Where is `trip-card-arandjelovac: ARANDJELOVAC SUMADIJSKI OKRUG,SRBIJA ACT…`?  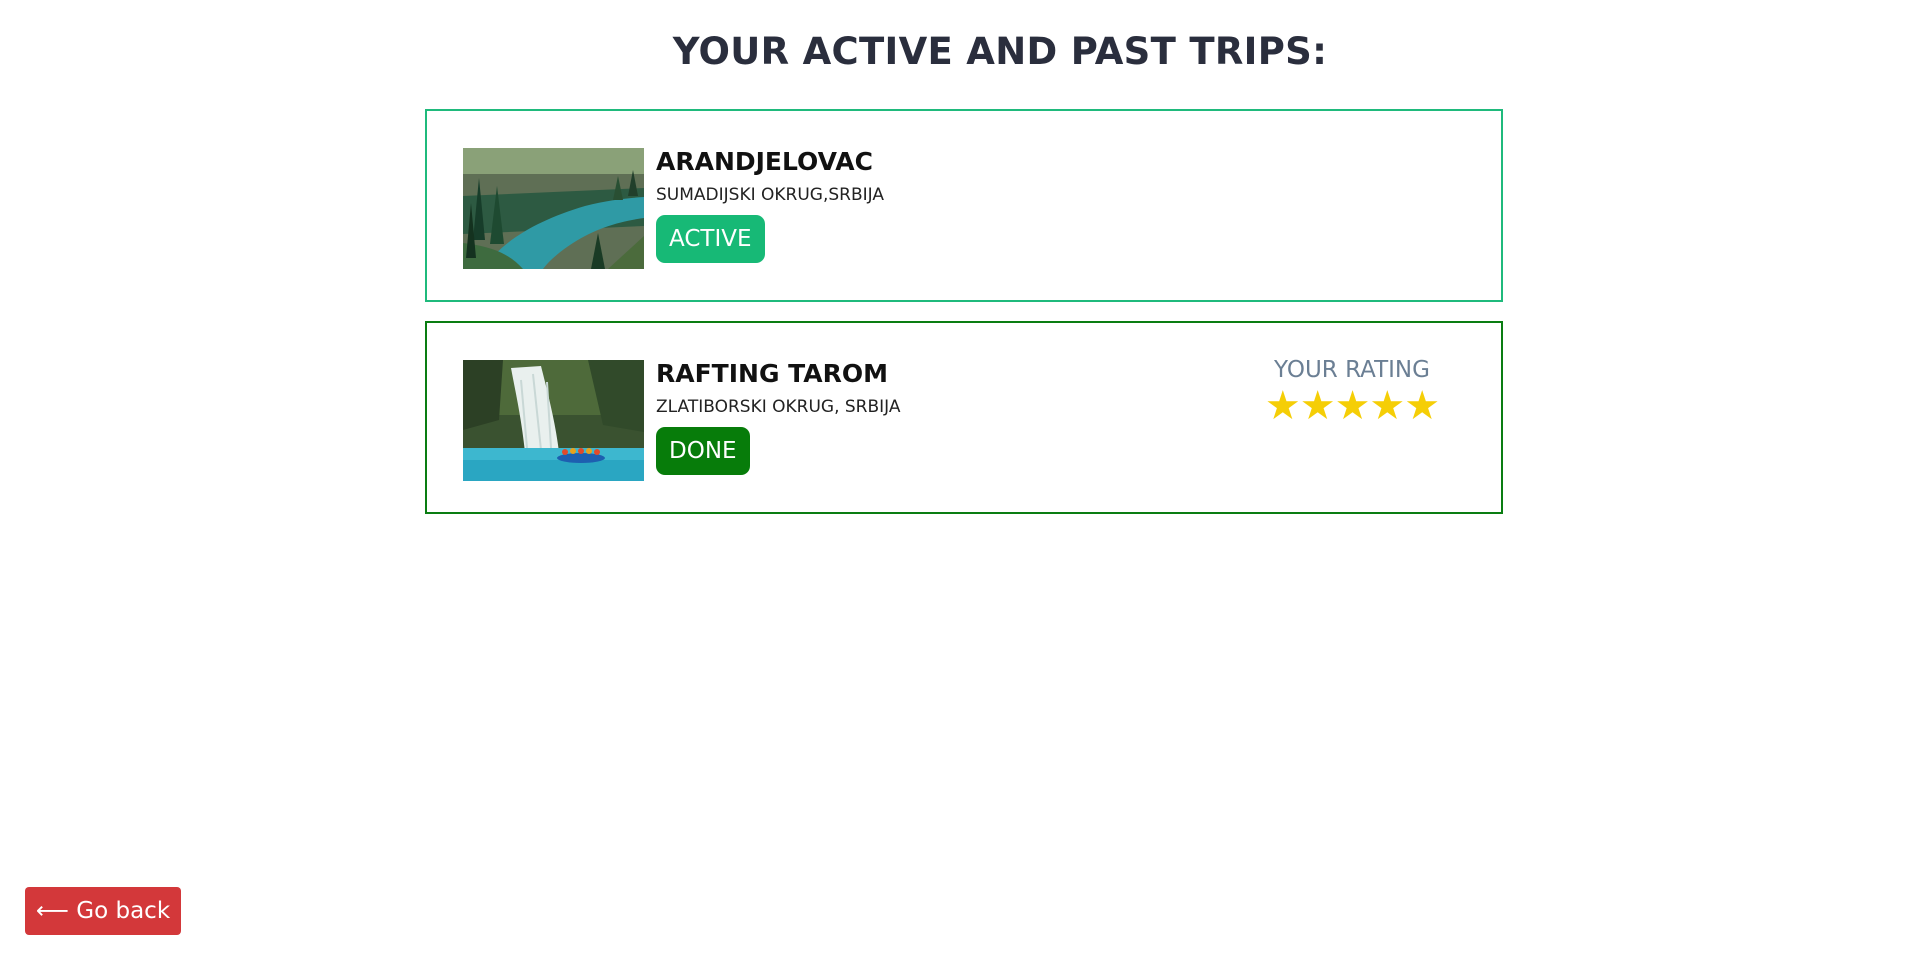 trip-card-arandjelovac: ARANDJELOVAC SUMADIJSKI OKRUG,SRBIJA ACT… is located at coordinates (964, 205).